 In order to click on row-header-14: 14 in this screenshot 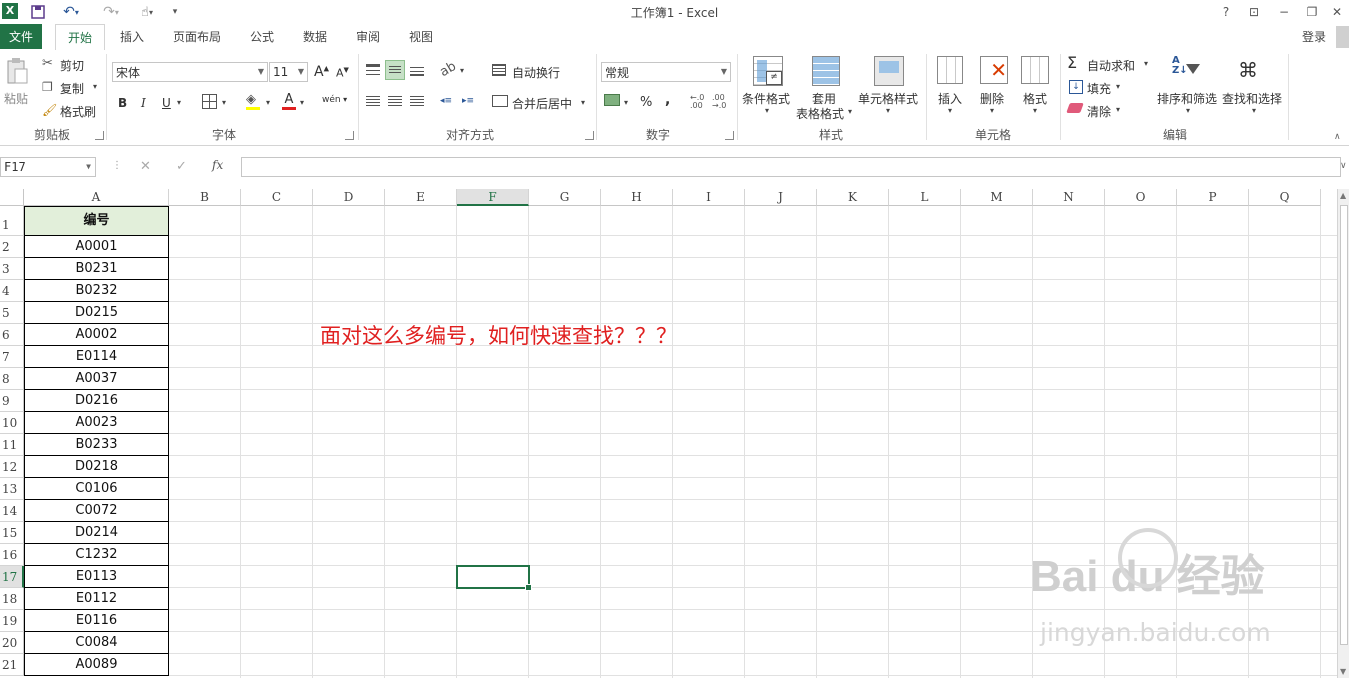, I will do `click(12, 511)`.